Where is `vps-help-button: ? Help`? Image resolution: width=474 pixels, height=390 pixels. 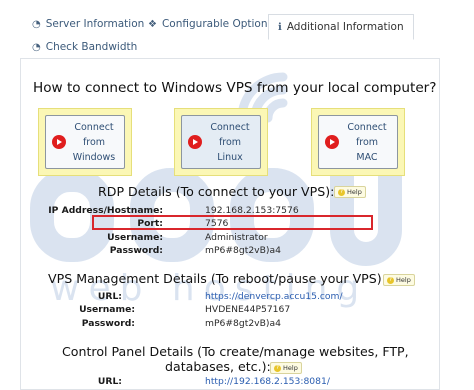
vps-help-button: ? Help is located at coordinates (399, 280).